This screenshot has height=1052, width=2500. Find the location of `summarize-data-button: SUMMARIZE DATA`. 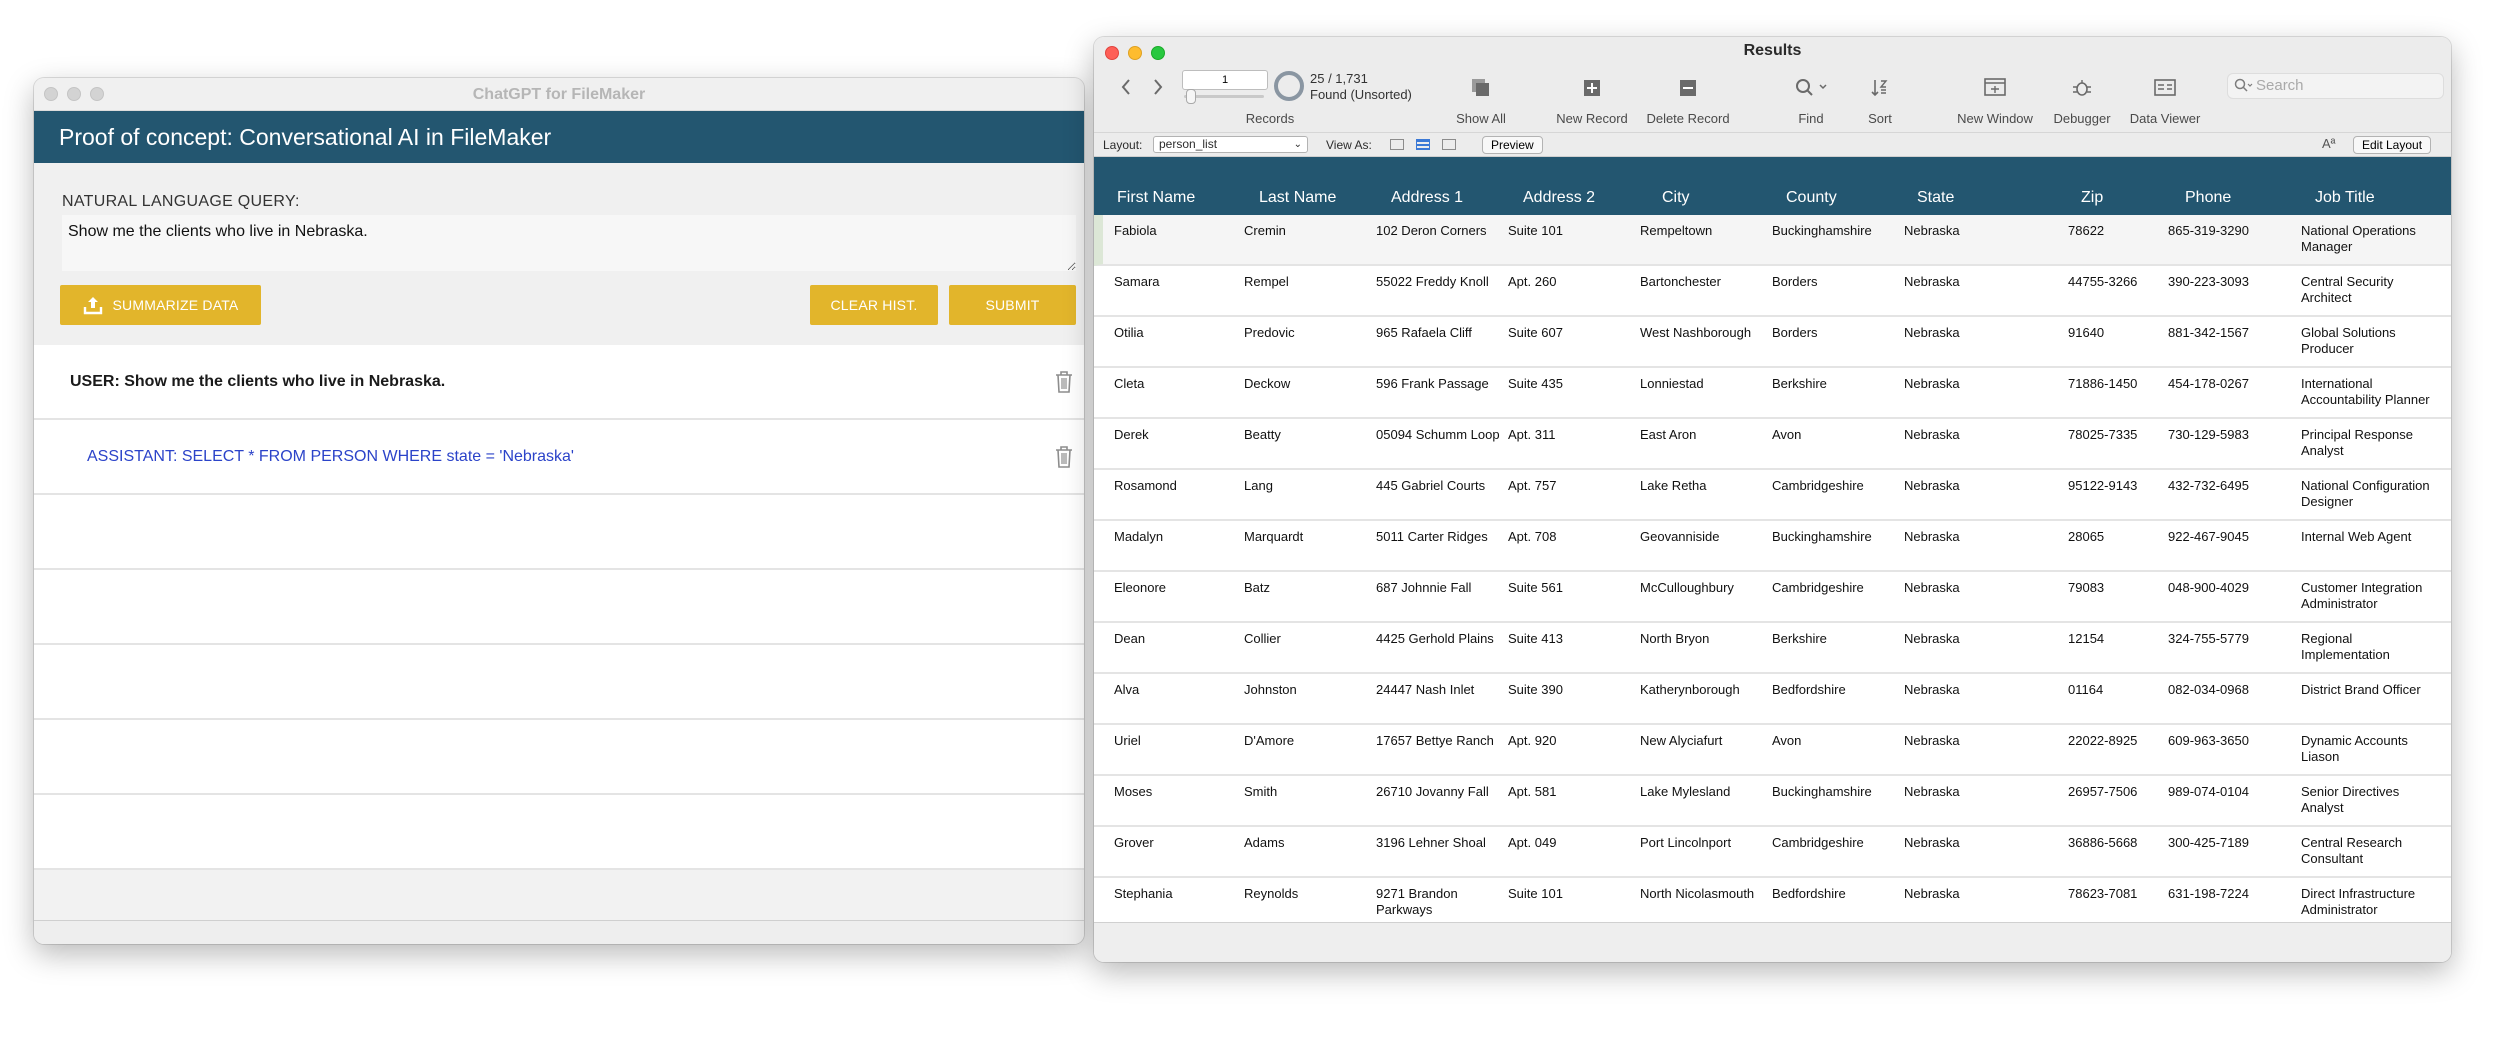

summarize-data-button: SUMMARIZE DATA is located at coordinates (160, 305).